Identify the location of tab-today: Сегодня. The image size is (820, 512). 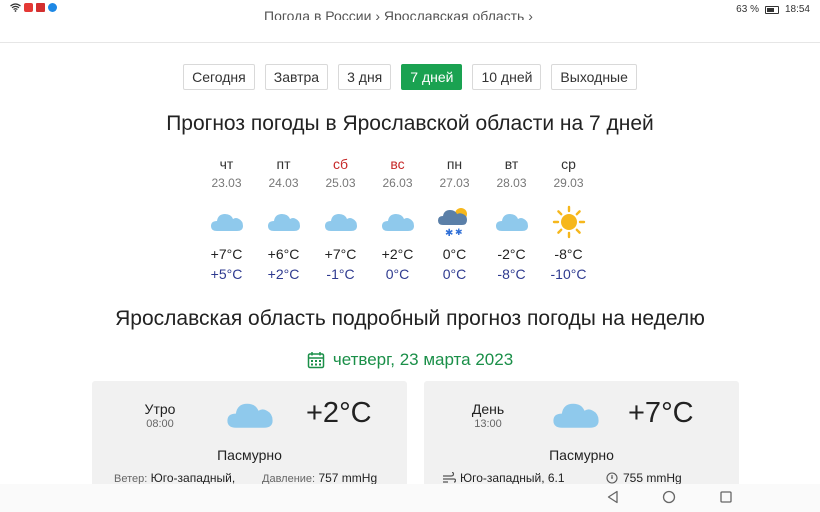
(219, 77).